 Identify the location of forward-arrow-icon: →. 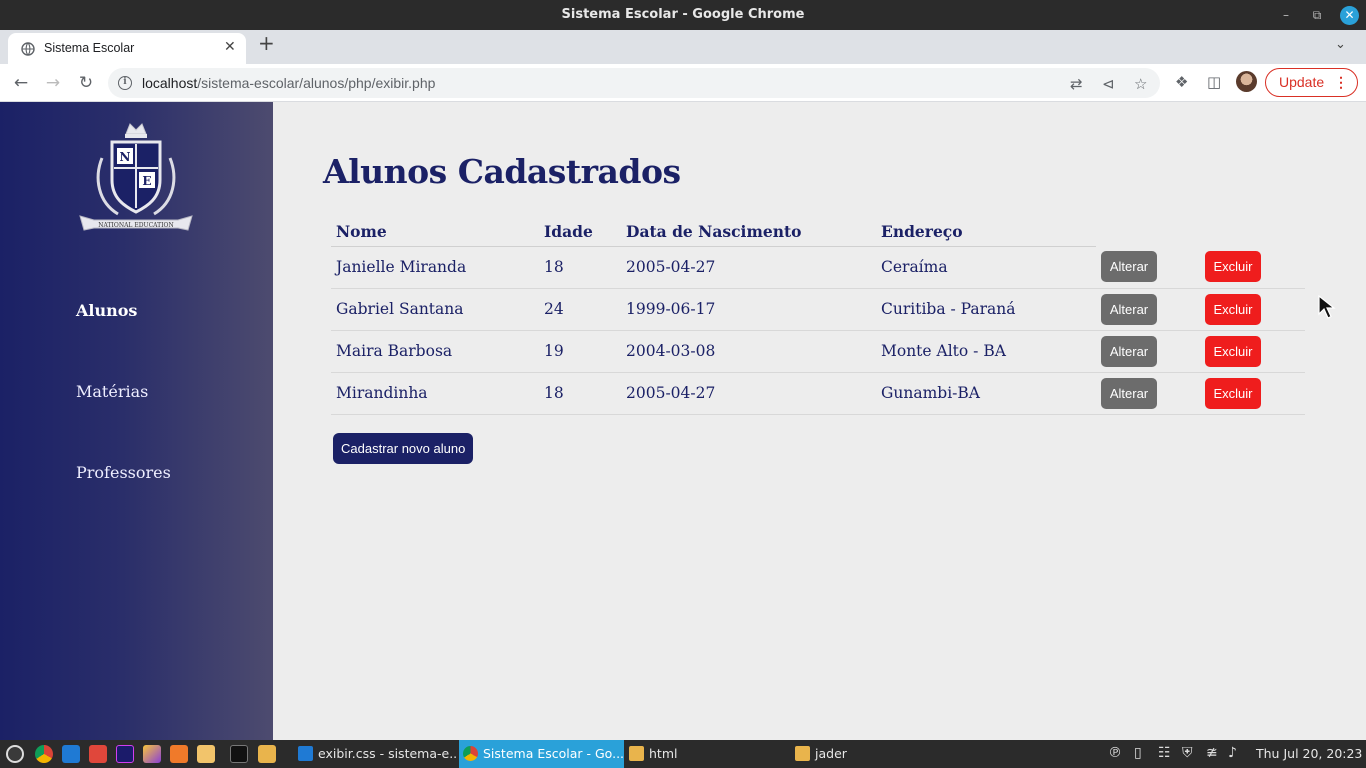
(53, 83).